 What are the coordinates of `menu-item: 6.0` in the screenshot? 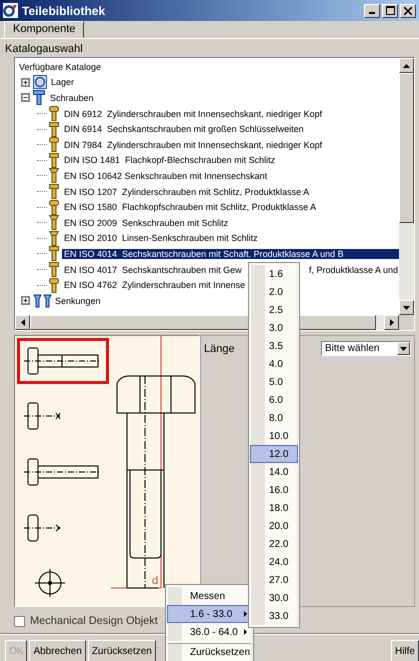 It's located at (274, 400).